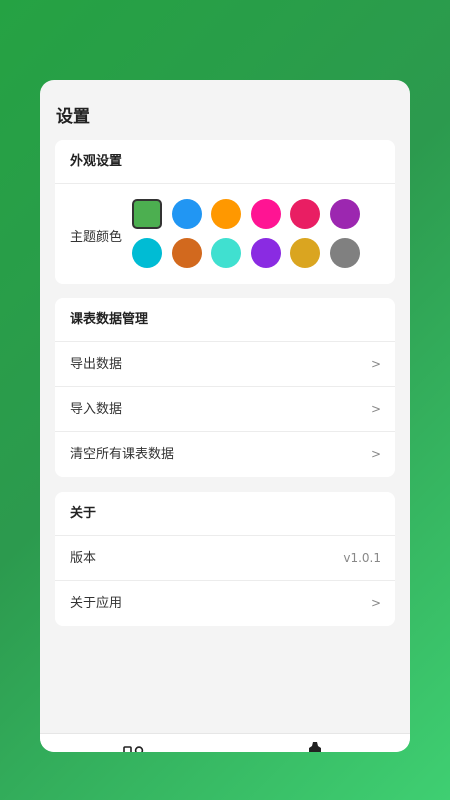 Image resolution: width=450 pixels, height=800 pixels. What do you see at coordinates (225, 234) in the screenshot?
I see `theme-color-row: 主题颜色` at bounding box center [225, 234].